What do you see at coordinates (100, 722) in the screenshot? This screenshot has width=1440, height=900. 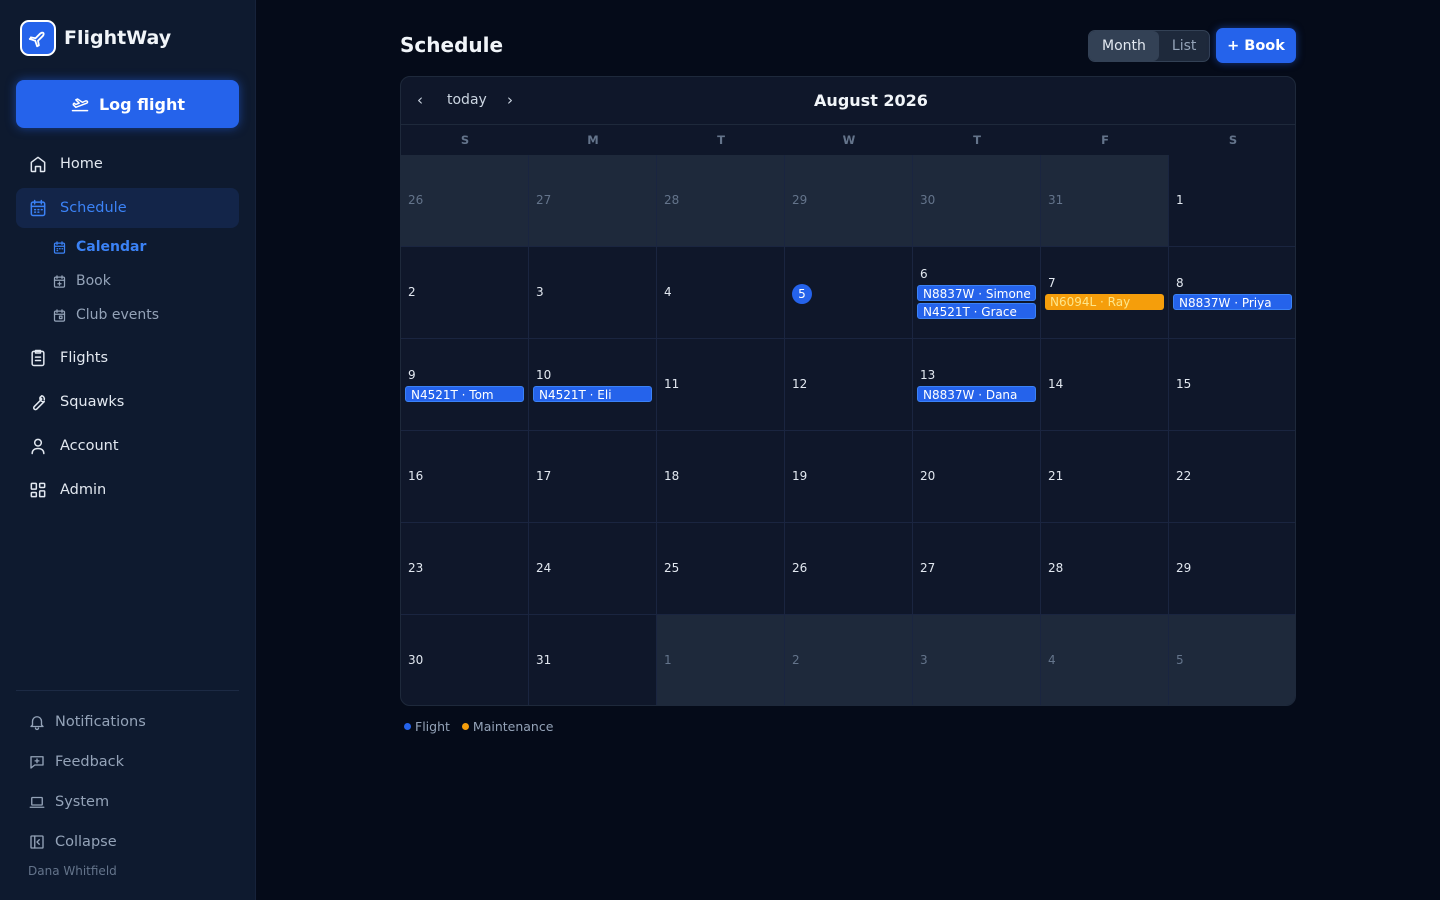 I see `sidebar-item-label: Notifications` at bounding box center [100, 722].